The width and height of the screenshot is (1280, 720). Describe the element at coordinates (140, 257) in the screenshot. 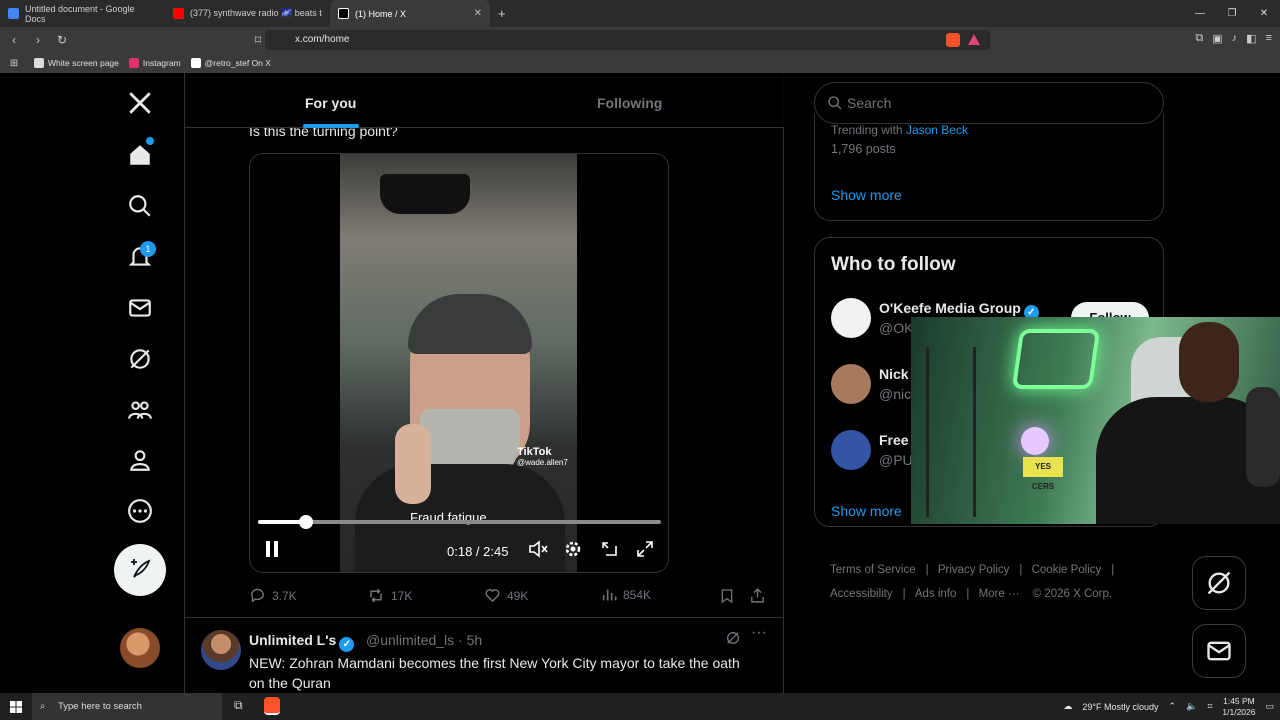

I see `notifications-bell-icon: 1` at that location.